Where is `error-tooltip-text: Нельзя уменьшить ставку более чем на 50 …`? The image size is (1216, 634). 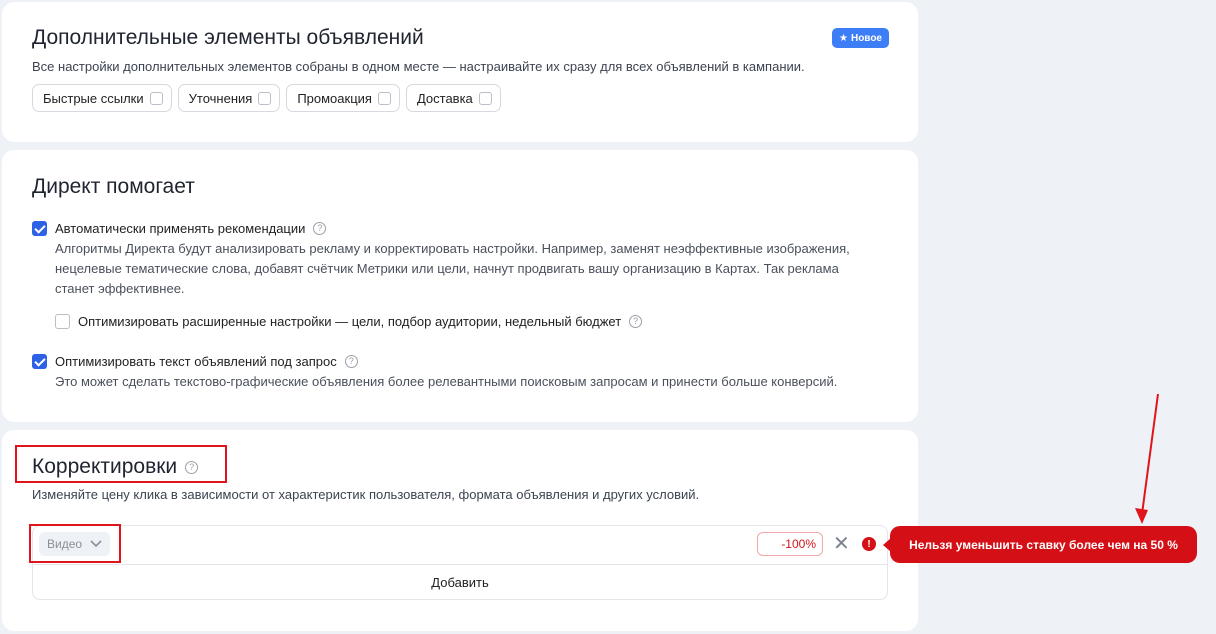
error-tooltip-text: Нельзя уменьшить ставку более чем на 50 … is located at coordinates (1043, 544).